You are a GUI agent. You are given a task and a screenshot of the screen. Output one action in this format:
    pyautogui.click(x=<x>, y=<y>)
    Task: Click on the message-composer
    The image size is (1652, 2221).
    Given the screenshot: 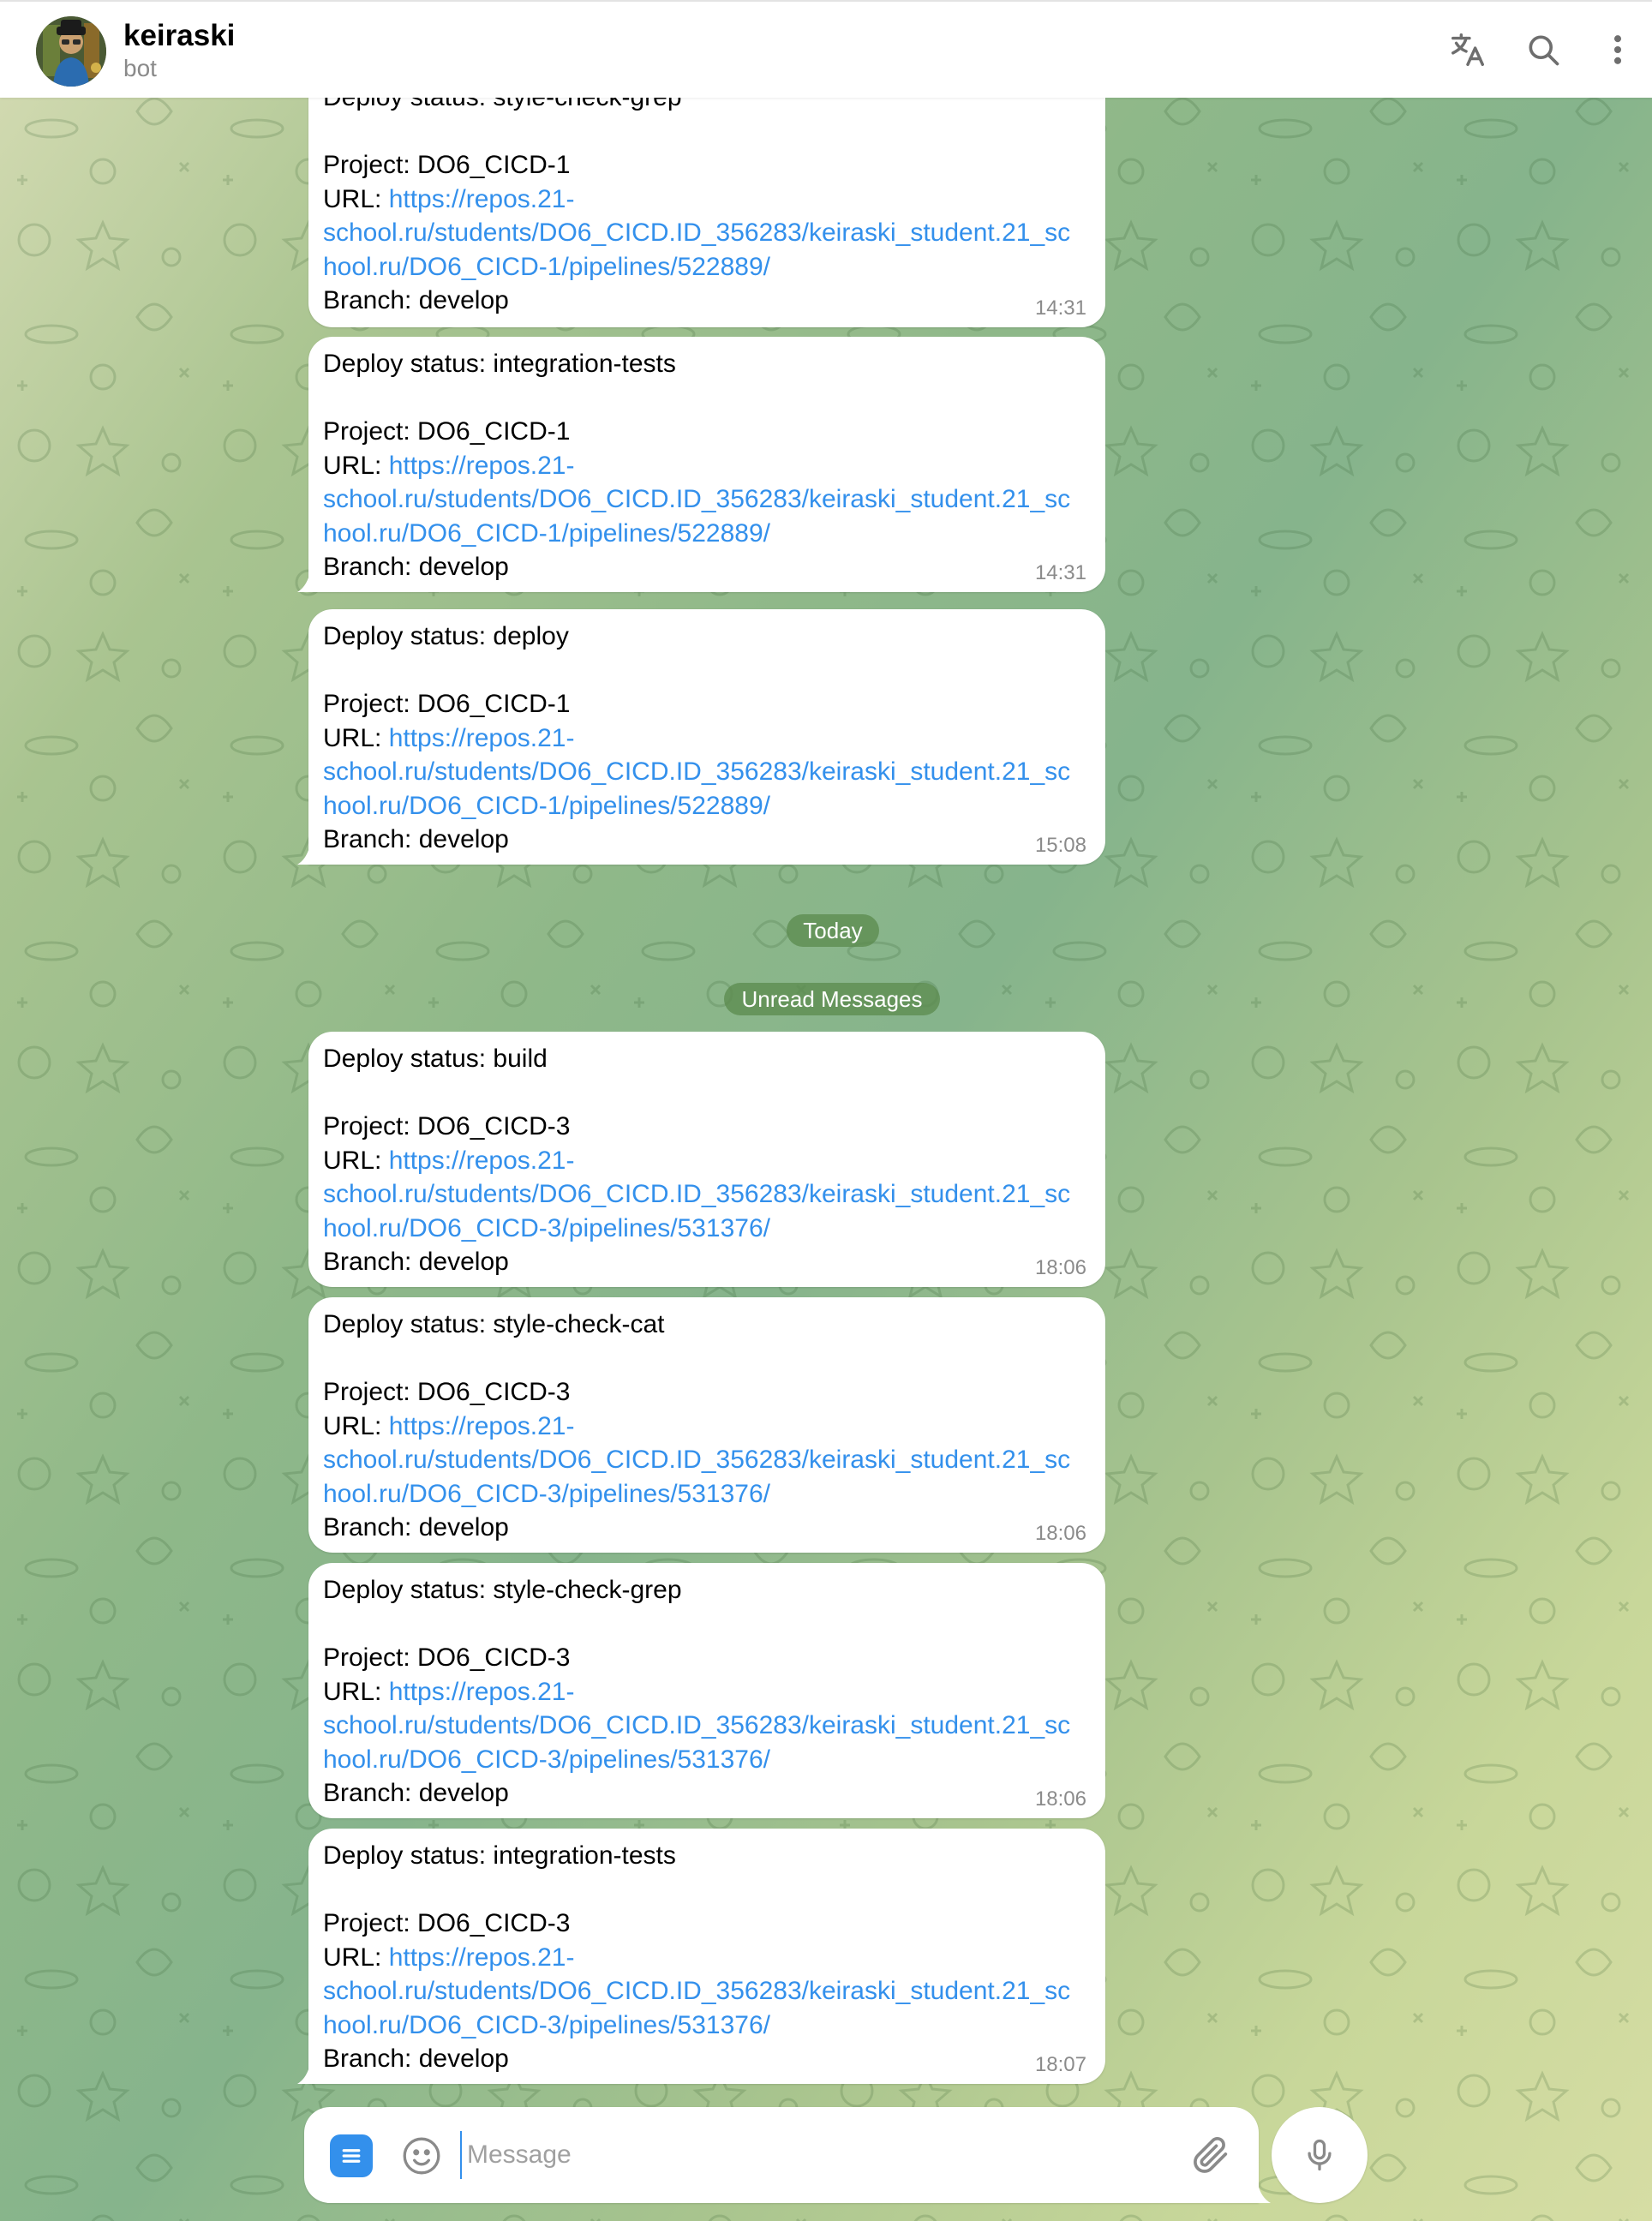 What is the action you would take?
    pyautogui.click(x=787, y=2155)
    